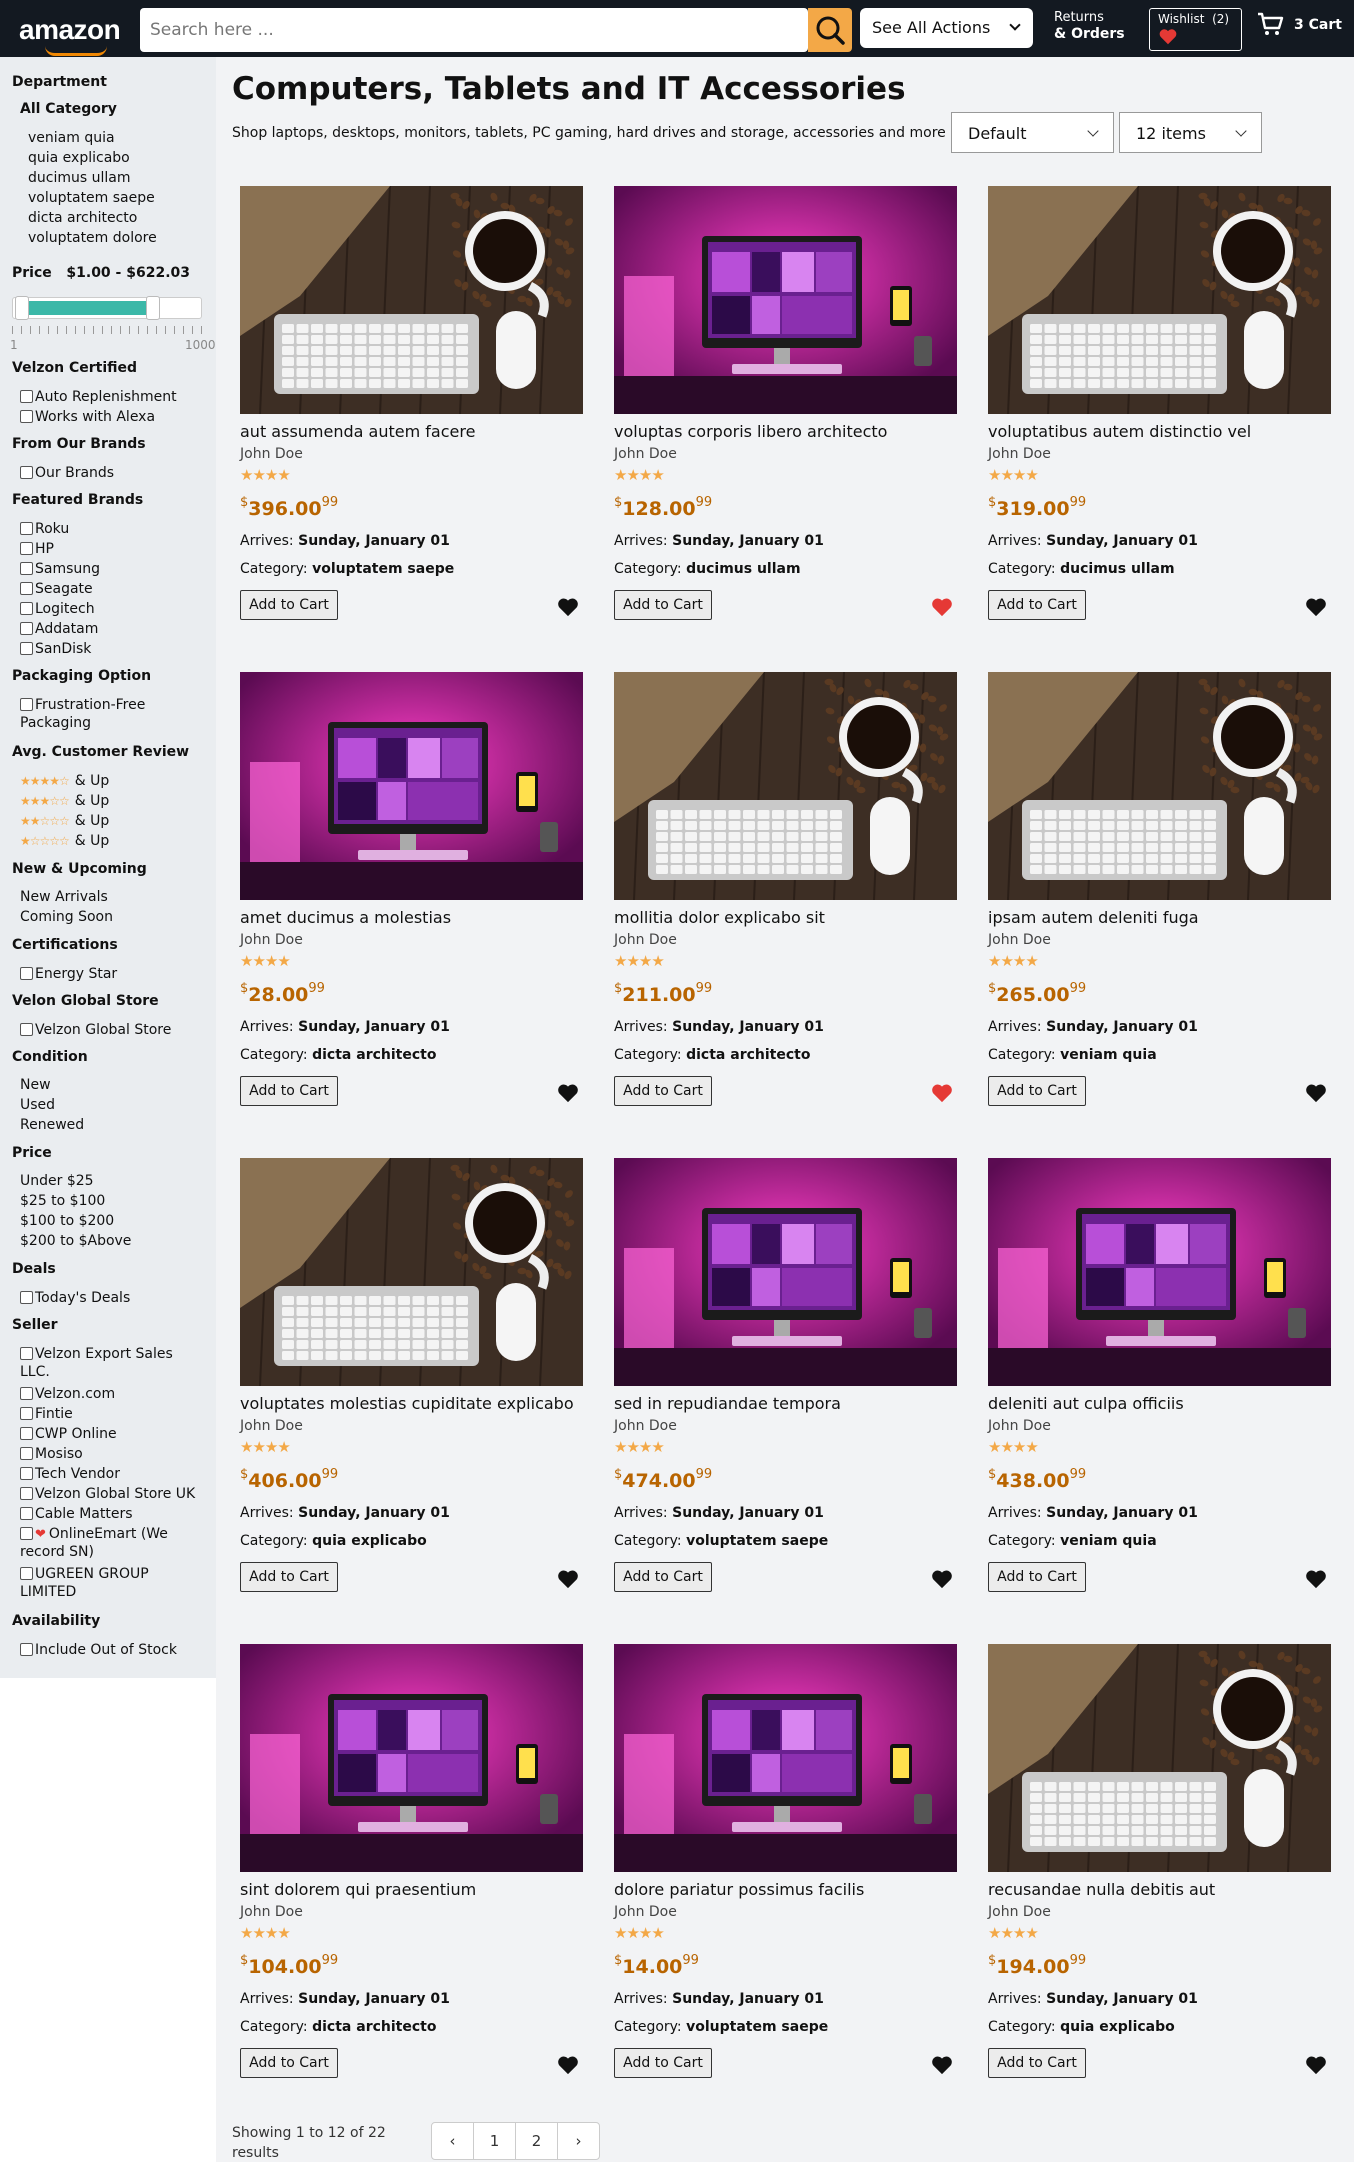 This screenshot has width=1354, height=2163. What do you see at coordinates (75, 1241) in the screenshot?
I see `price-filter-link: $200 to $Above` at bounding box center [75, 1241].